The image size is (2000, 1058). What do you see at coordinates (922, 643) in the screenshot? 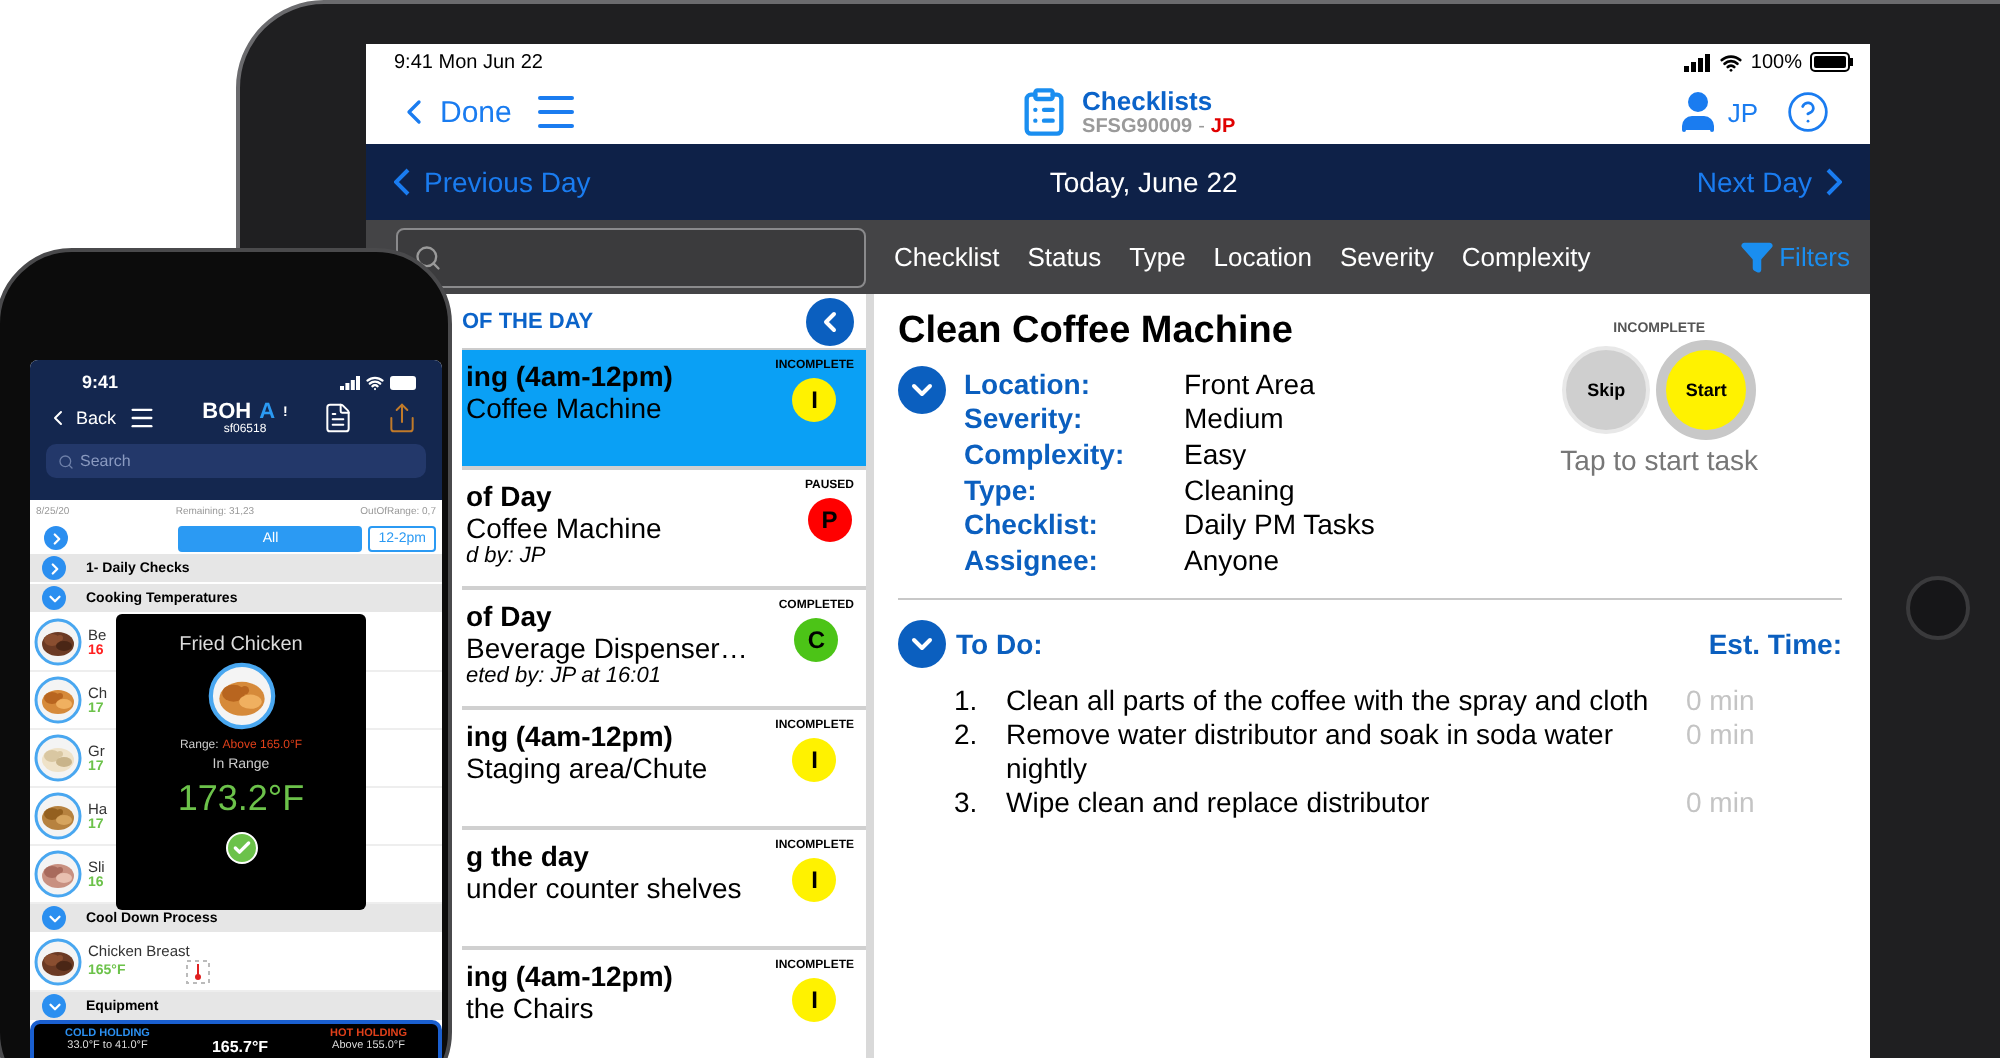
I see `todo-toggle` at bounding box center [922, 643].